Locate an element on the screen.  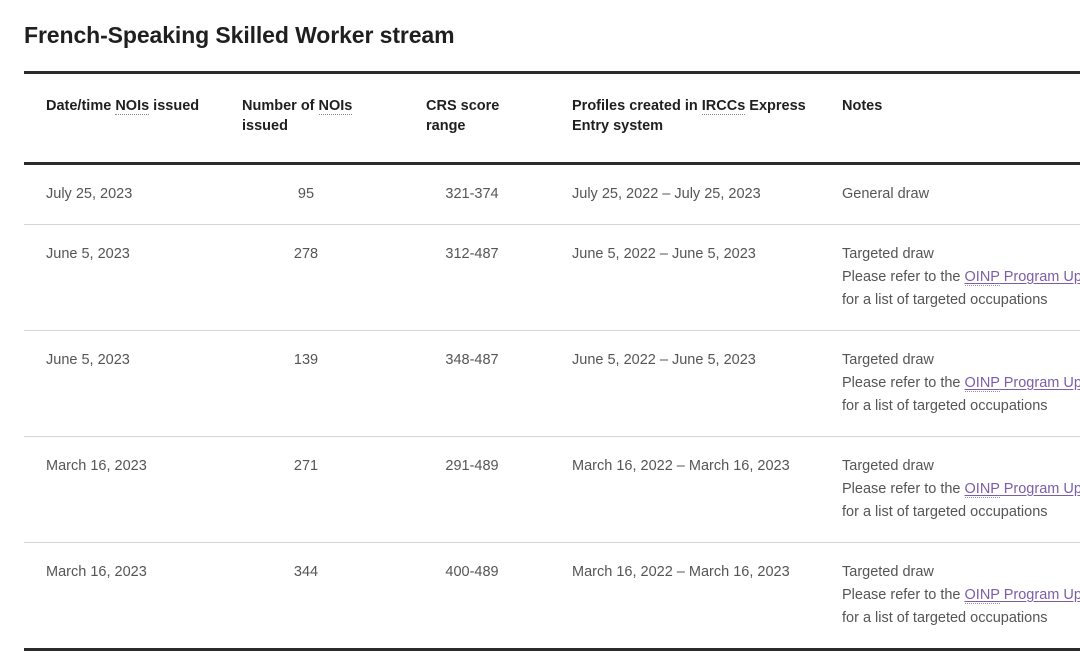
cell-notes: General draw is located at coordinates (950, 194).